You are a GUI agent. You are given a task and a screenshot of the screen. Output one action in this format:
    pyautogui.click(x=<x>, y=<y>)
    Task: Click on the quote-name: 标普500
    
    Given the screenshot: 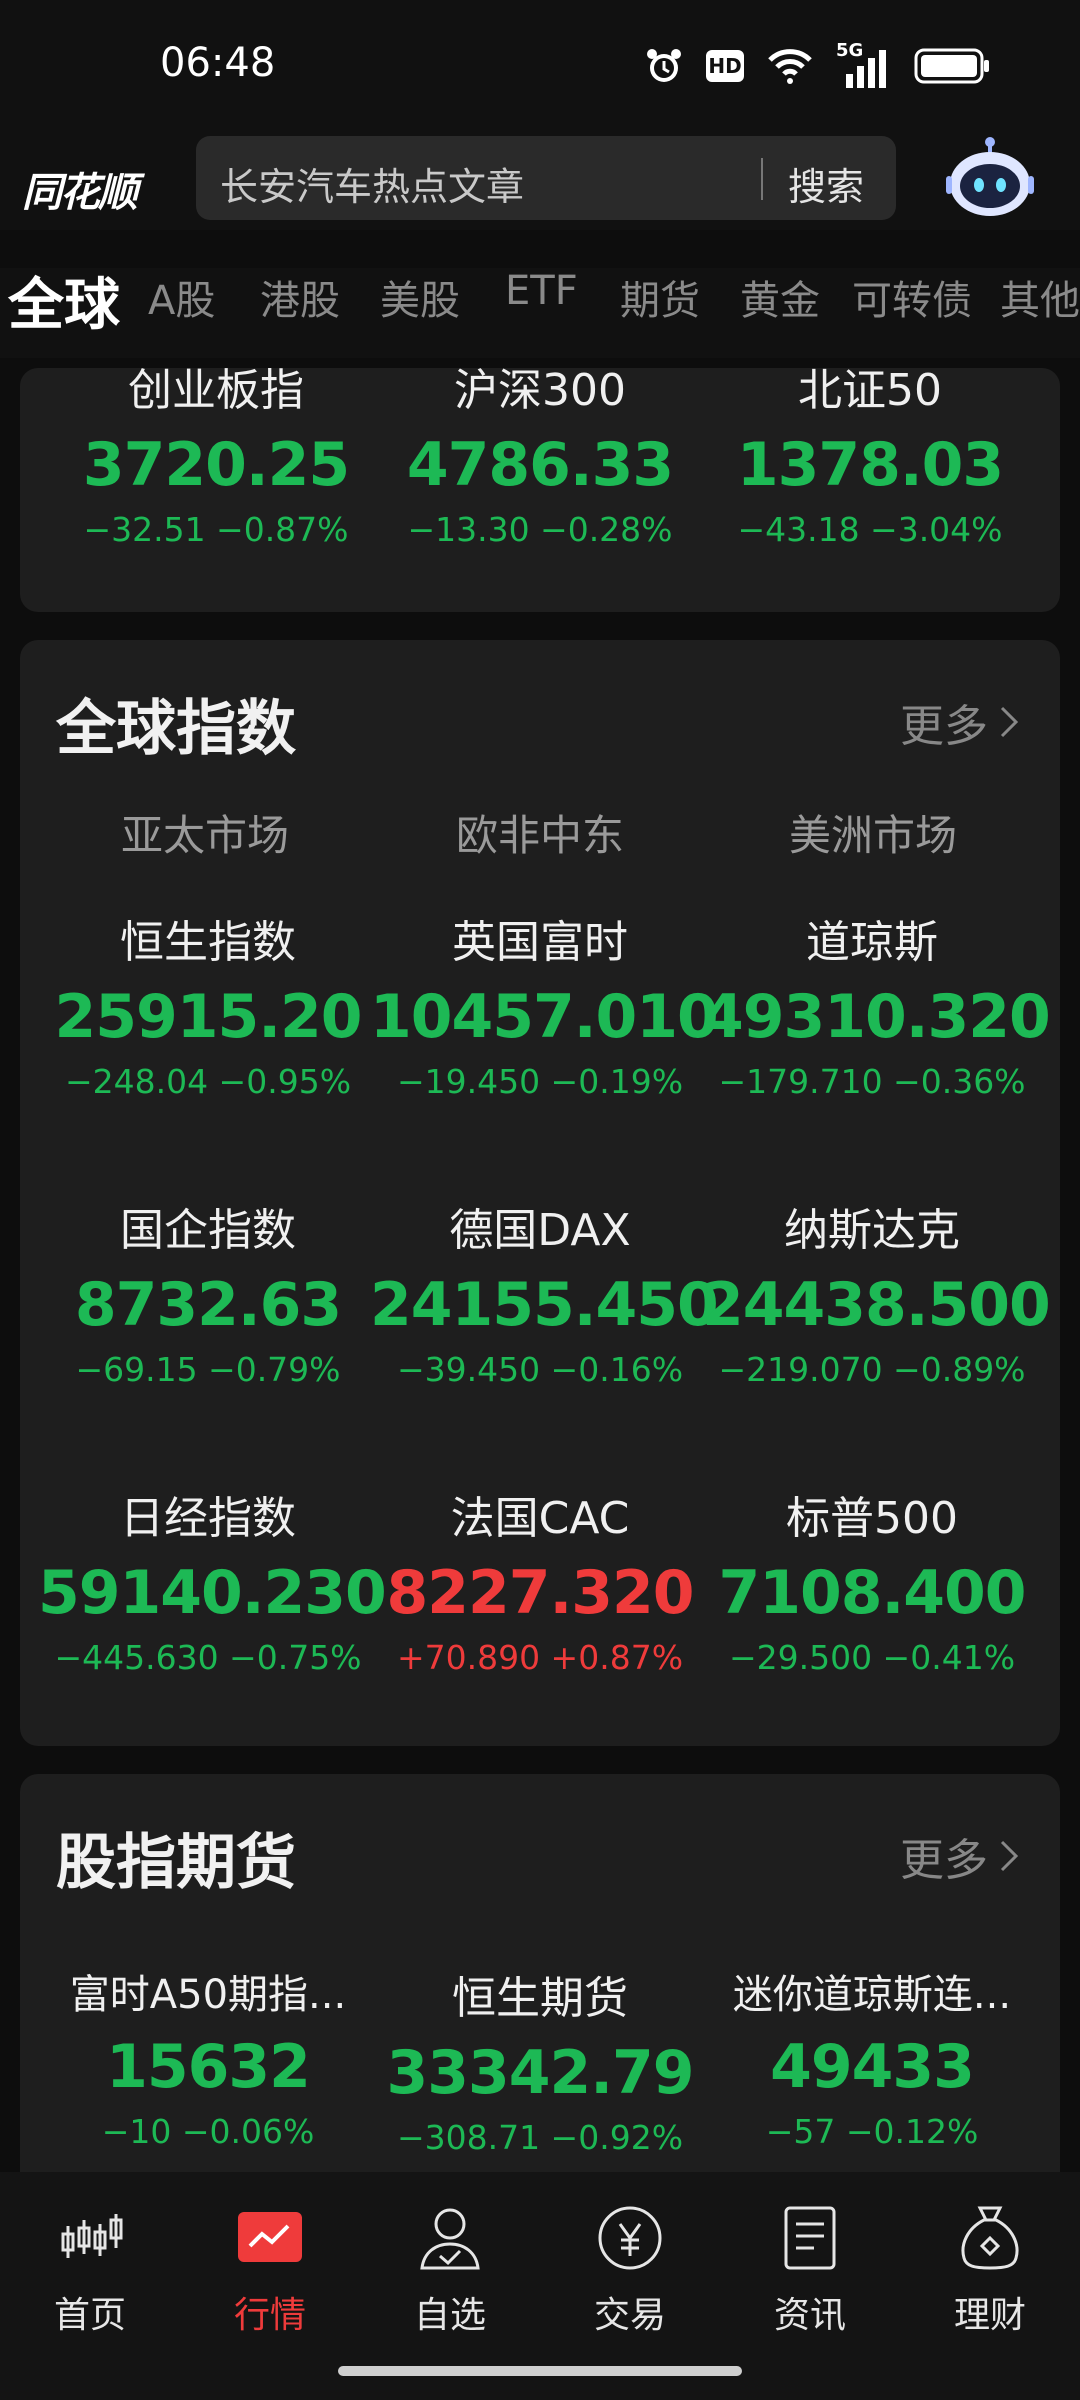 What is the action you would take?
    pyautogui.click(x=872, y=1518)
    